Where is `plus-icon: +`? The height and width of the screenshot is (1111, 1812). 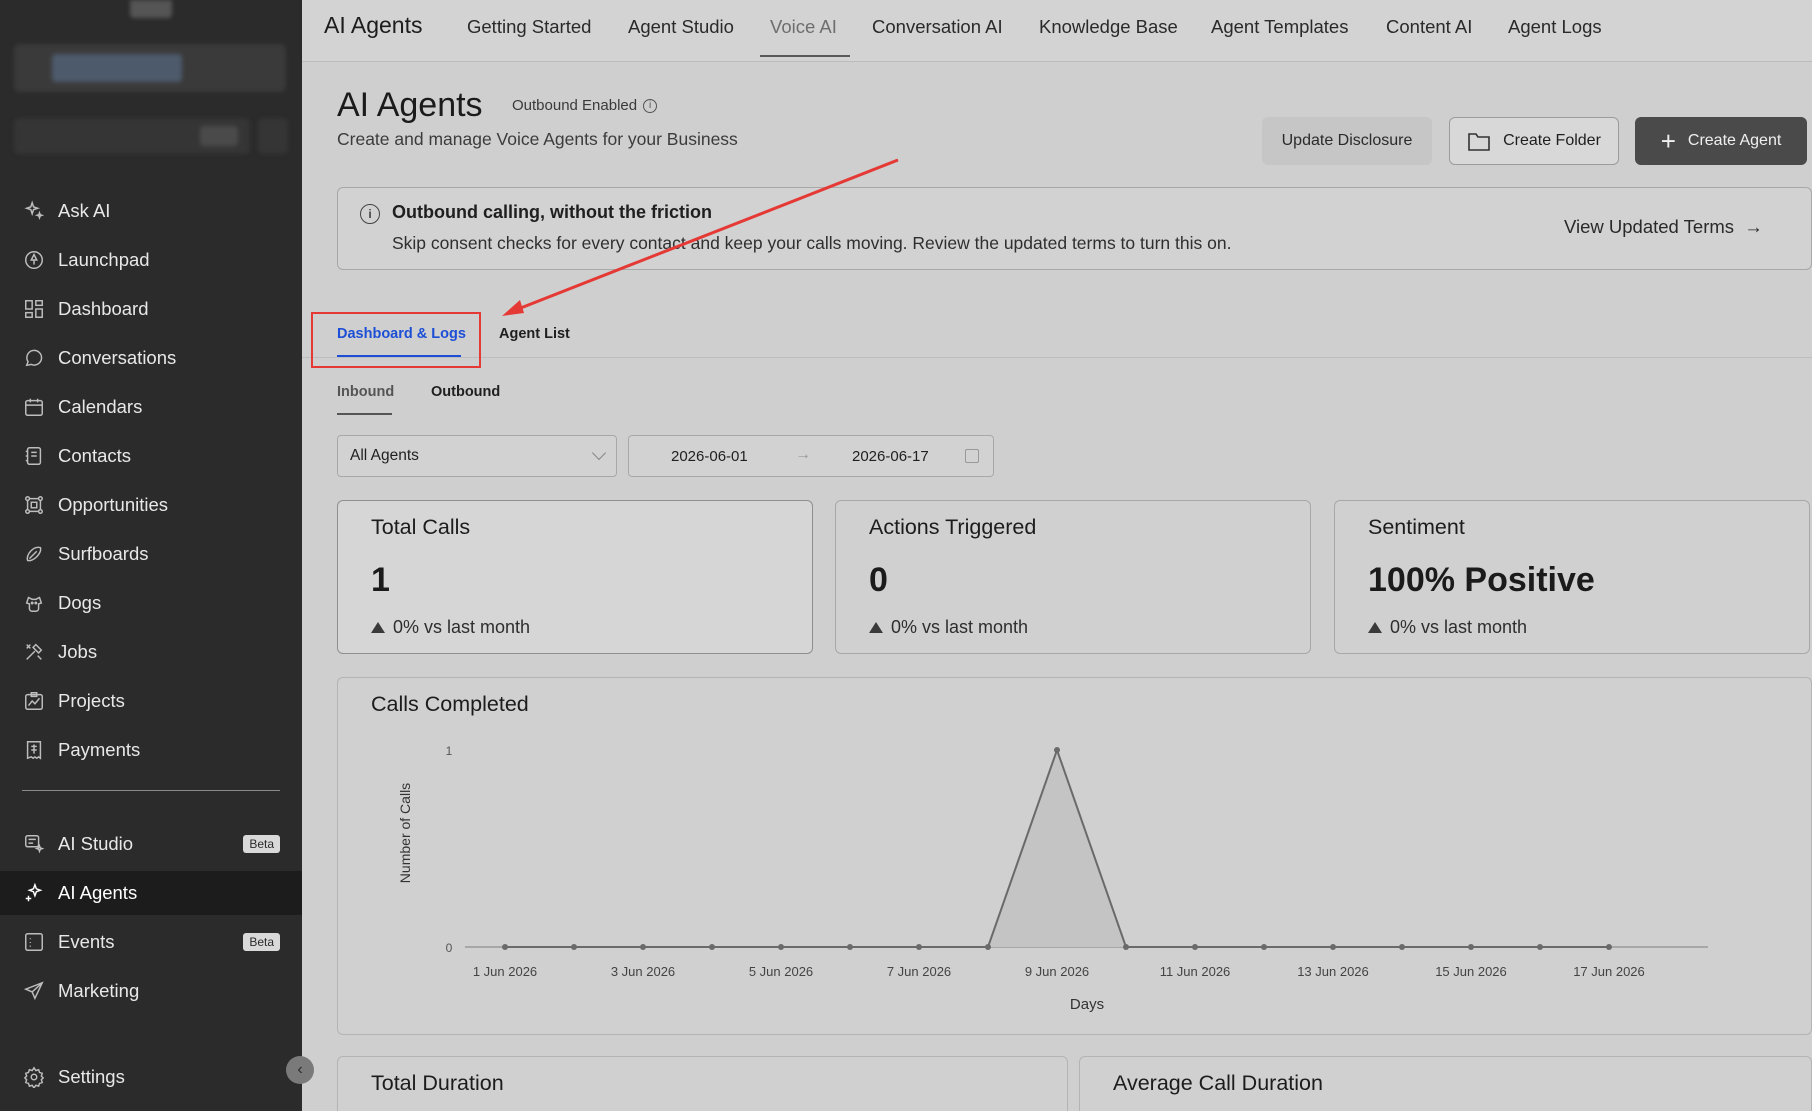 plus-icon: + is located at coordinates (1668, 141).